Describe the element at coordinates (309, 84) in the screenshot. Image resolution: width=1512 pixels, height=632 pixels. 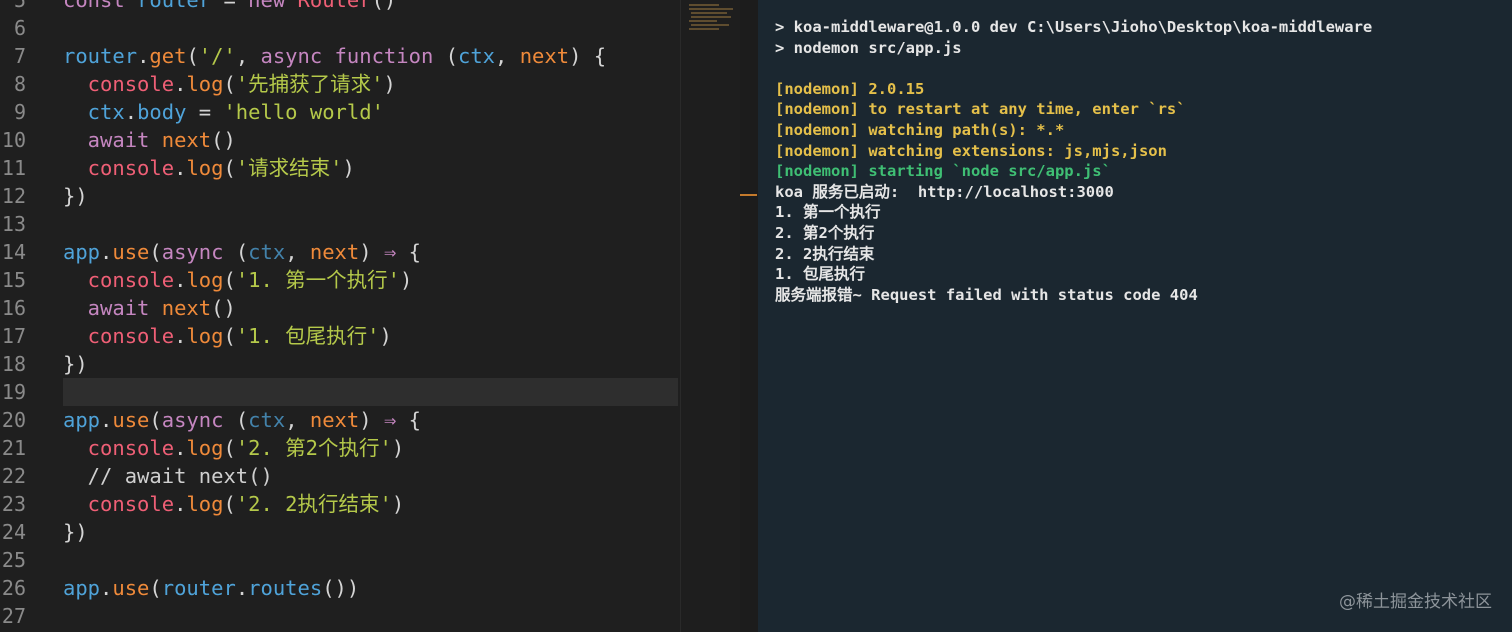
I see `code-token: '先捕获了请求'` at that location.